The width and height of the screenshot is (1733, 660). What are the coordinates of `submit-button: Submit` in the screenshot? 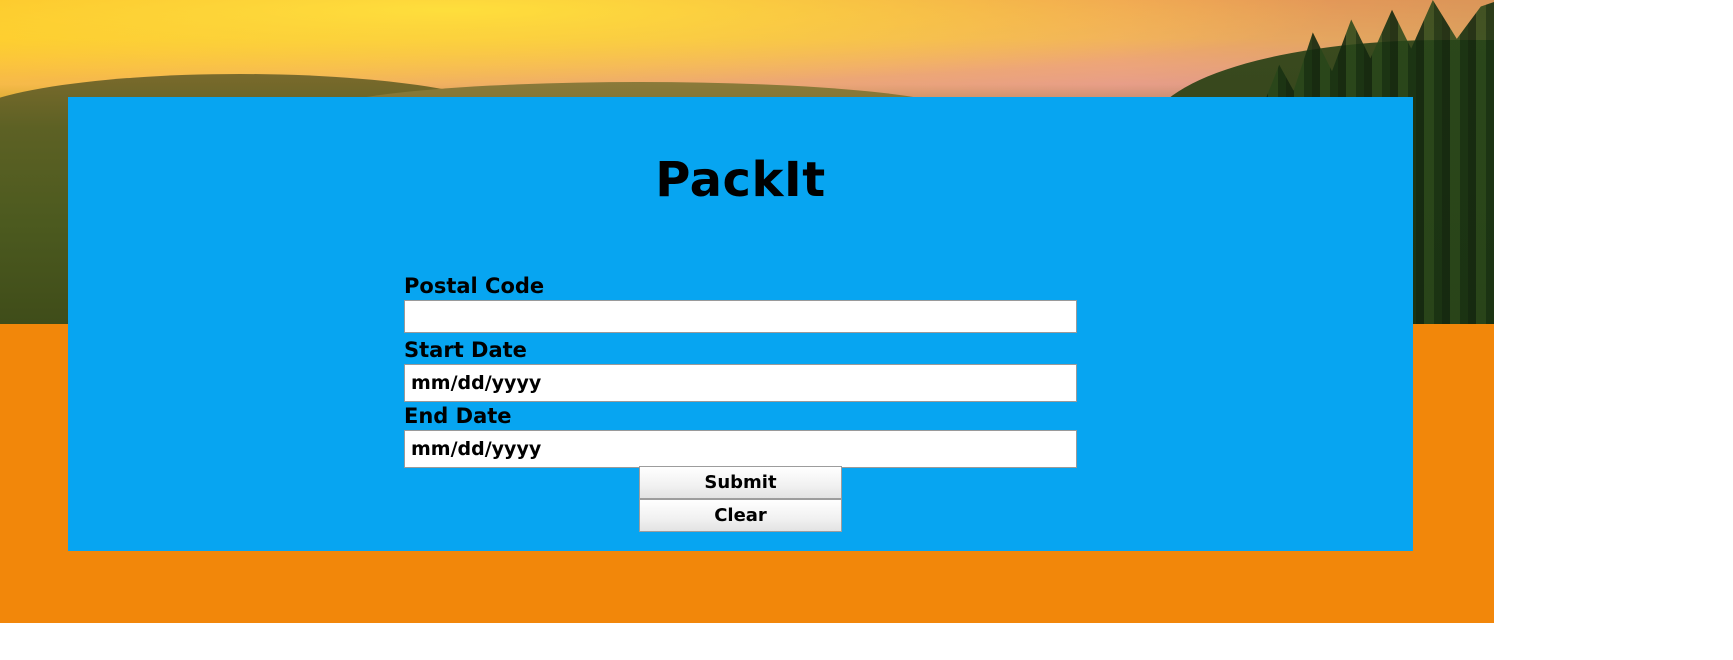 It's located at (740, 482).